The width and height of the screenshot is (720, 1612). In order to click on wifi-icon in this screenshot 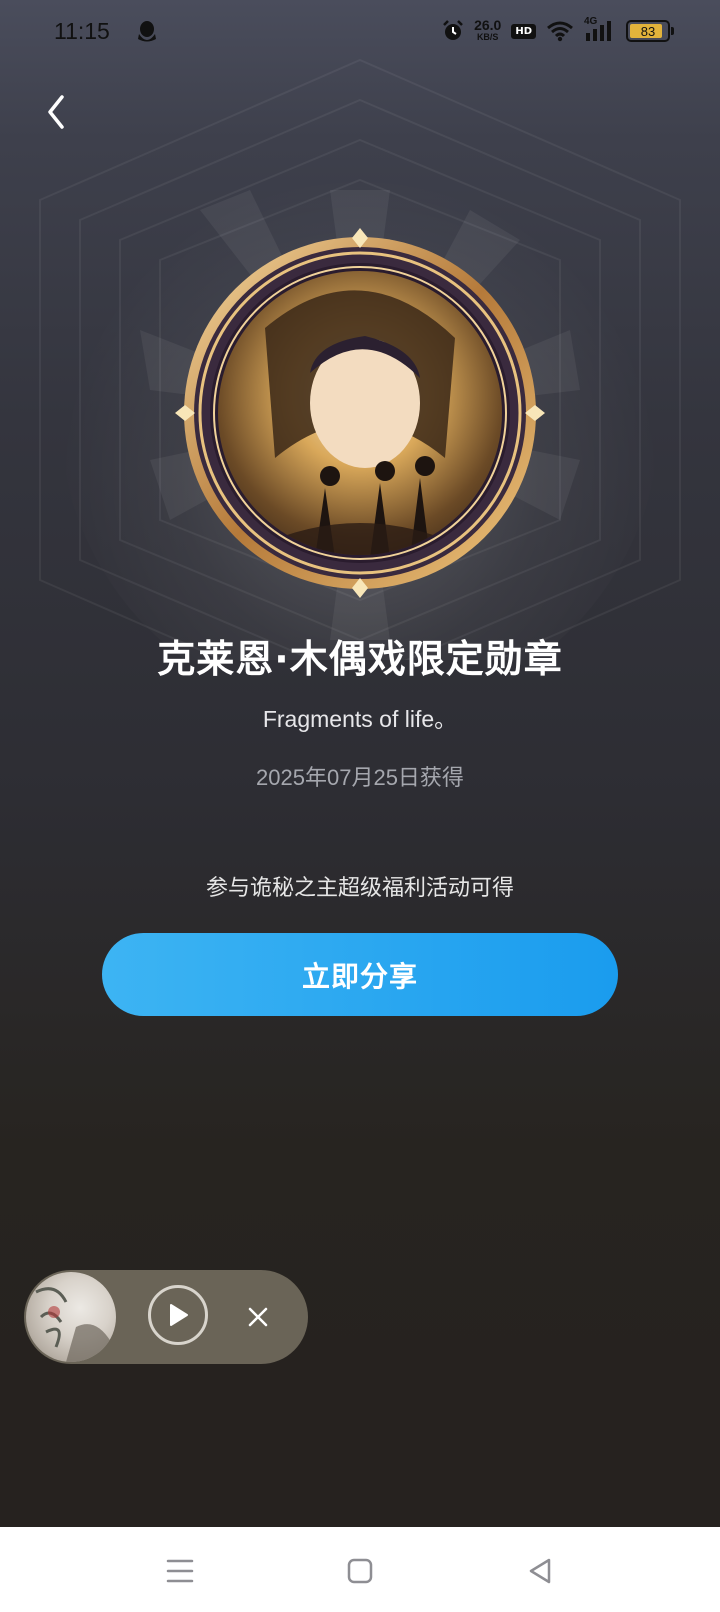, I will do `click(560, 31)`.